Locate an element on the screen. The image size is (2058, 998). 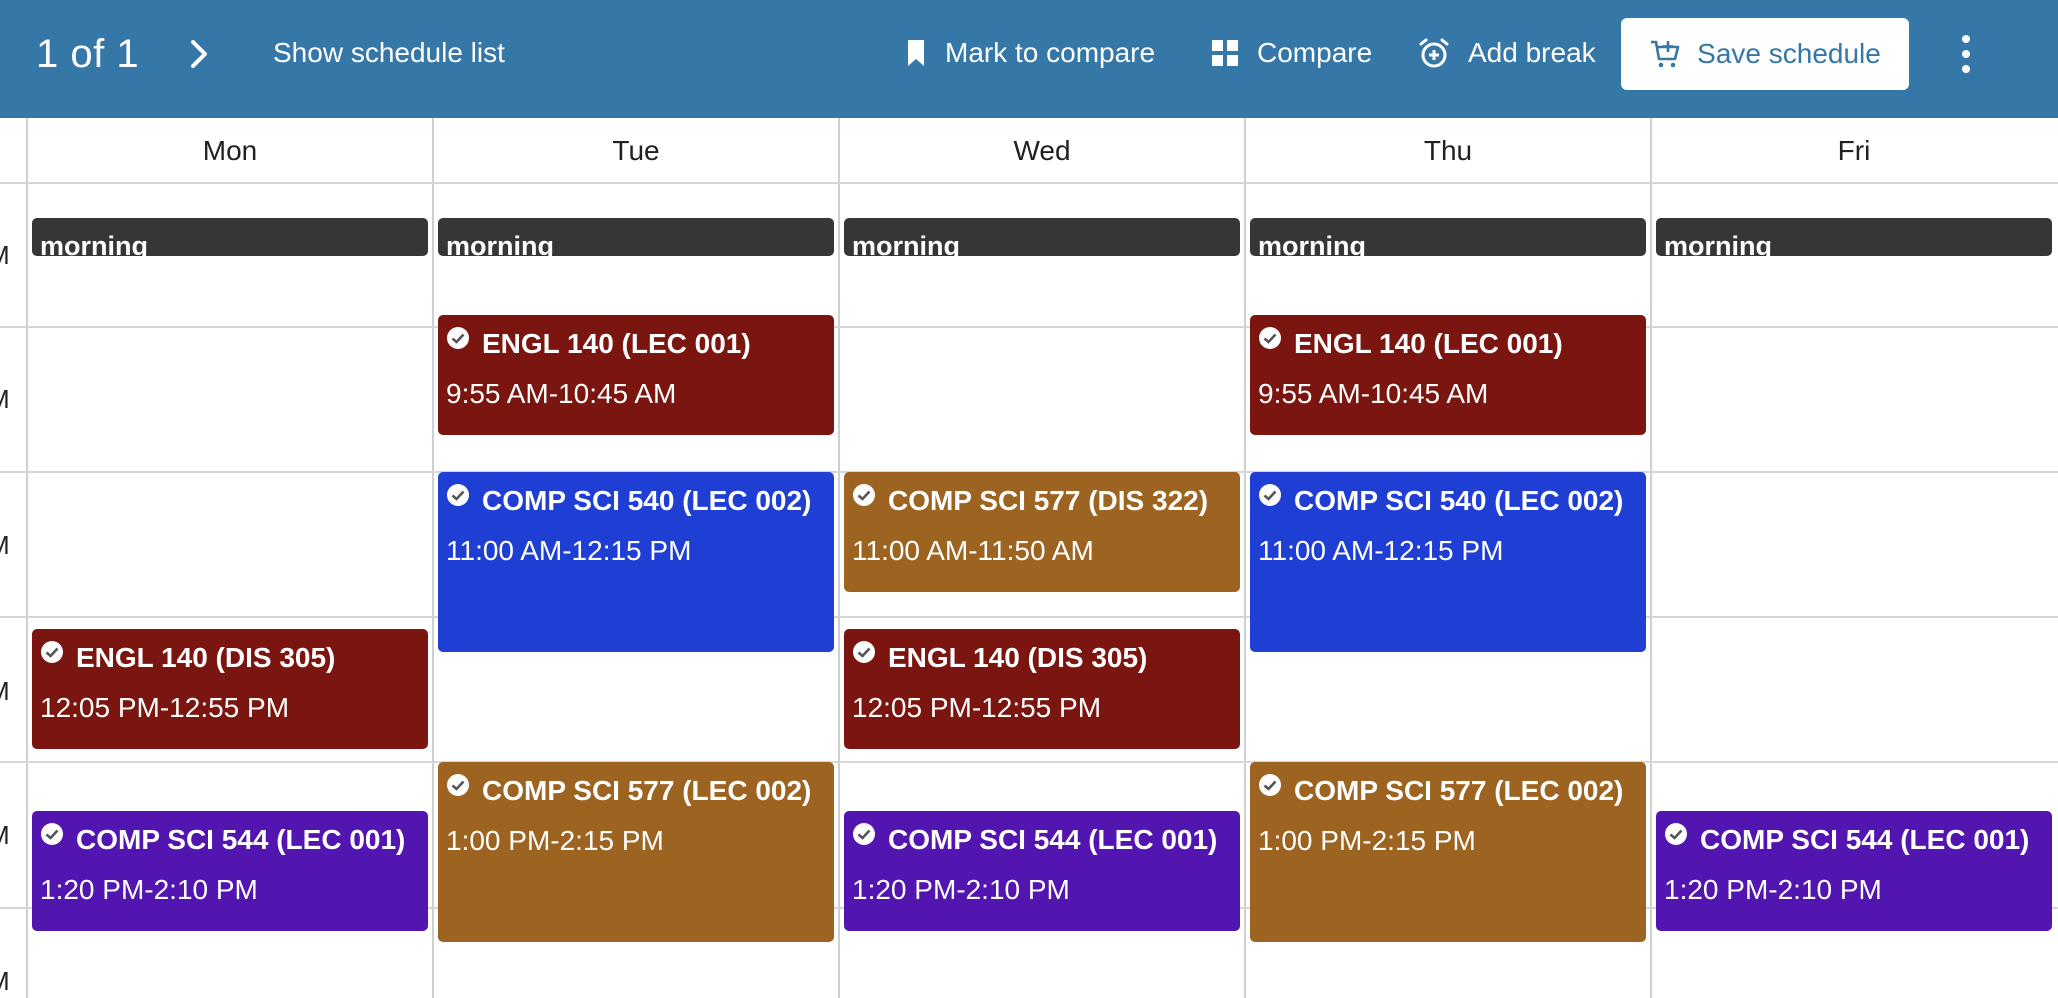
schedule-counter: 1 of 1 is located at coordinates (88, 54).